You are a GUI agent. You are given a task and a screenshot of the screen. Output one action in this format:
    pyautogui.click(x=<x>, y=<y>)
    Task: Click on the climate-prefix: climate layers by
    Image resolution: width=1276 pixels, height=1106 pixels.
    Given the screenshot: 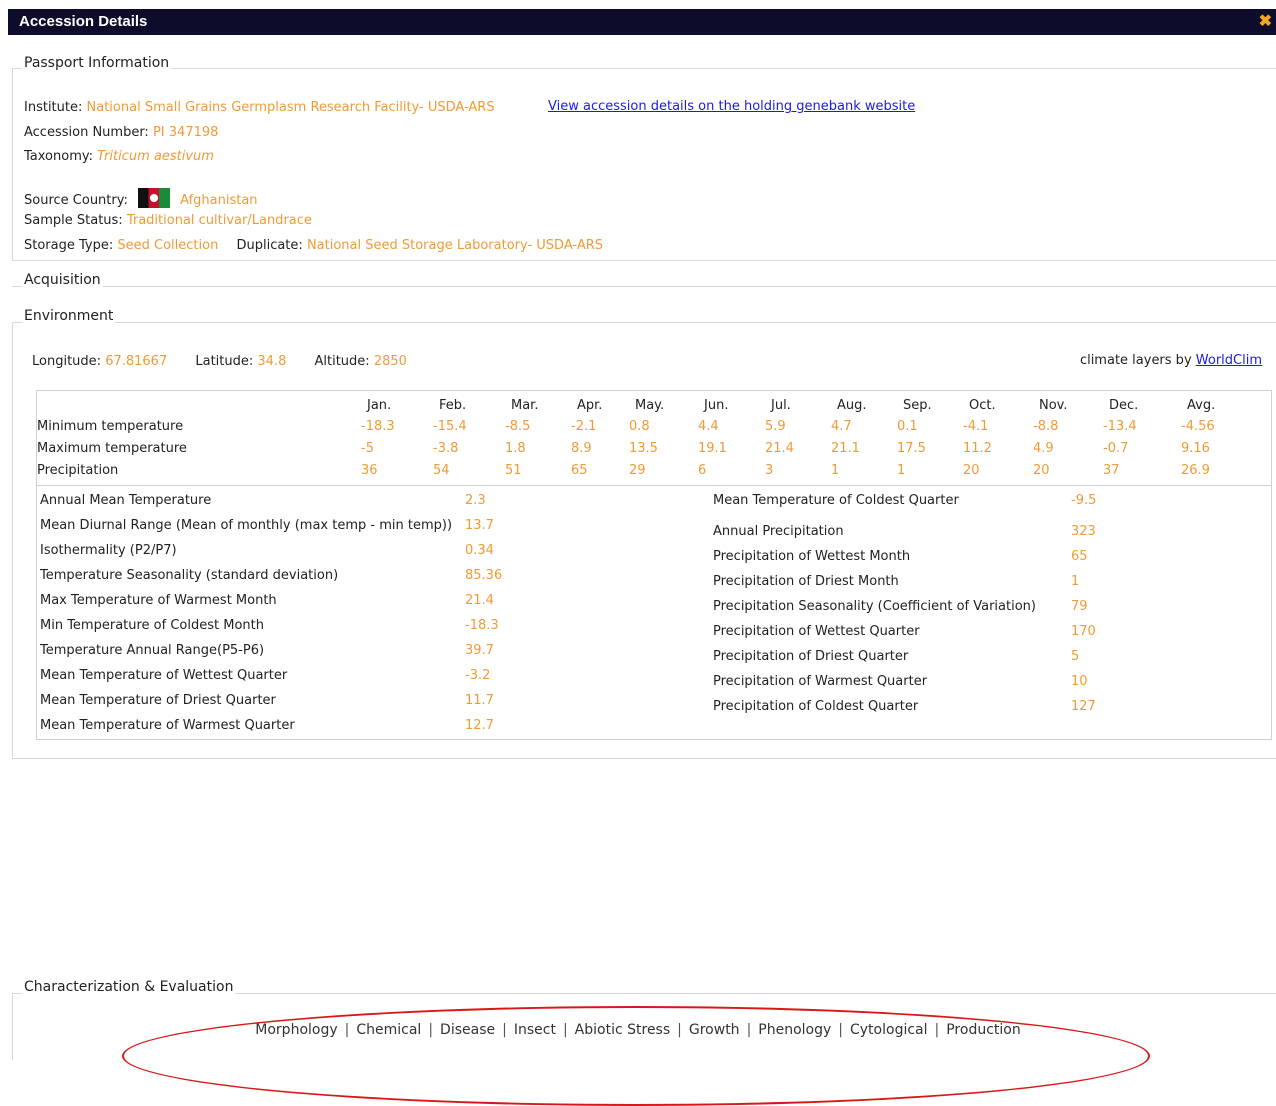 What is the action you would take?
    pyautogui.click(x=1135, y=360)
    